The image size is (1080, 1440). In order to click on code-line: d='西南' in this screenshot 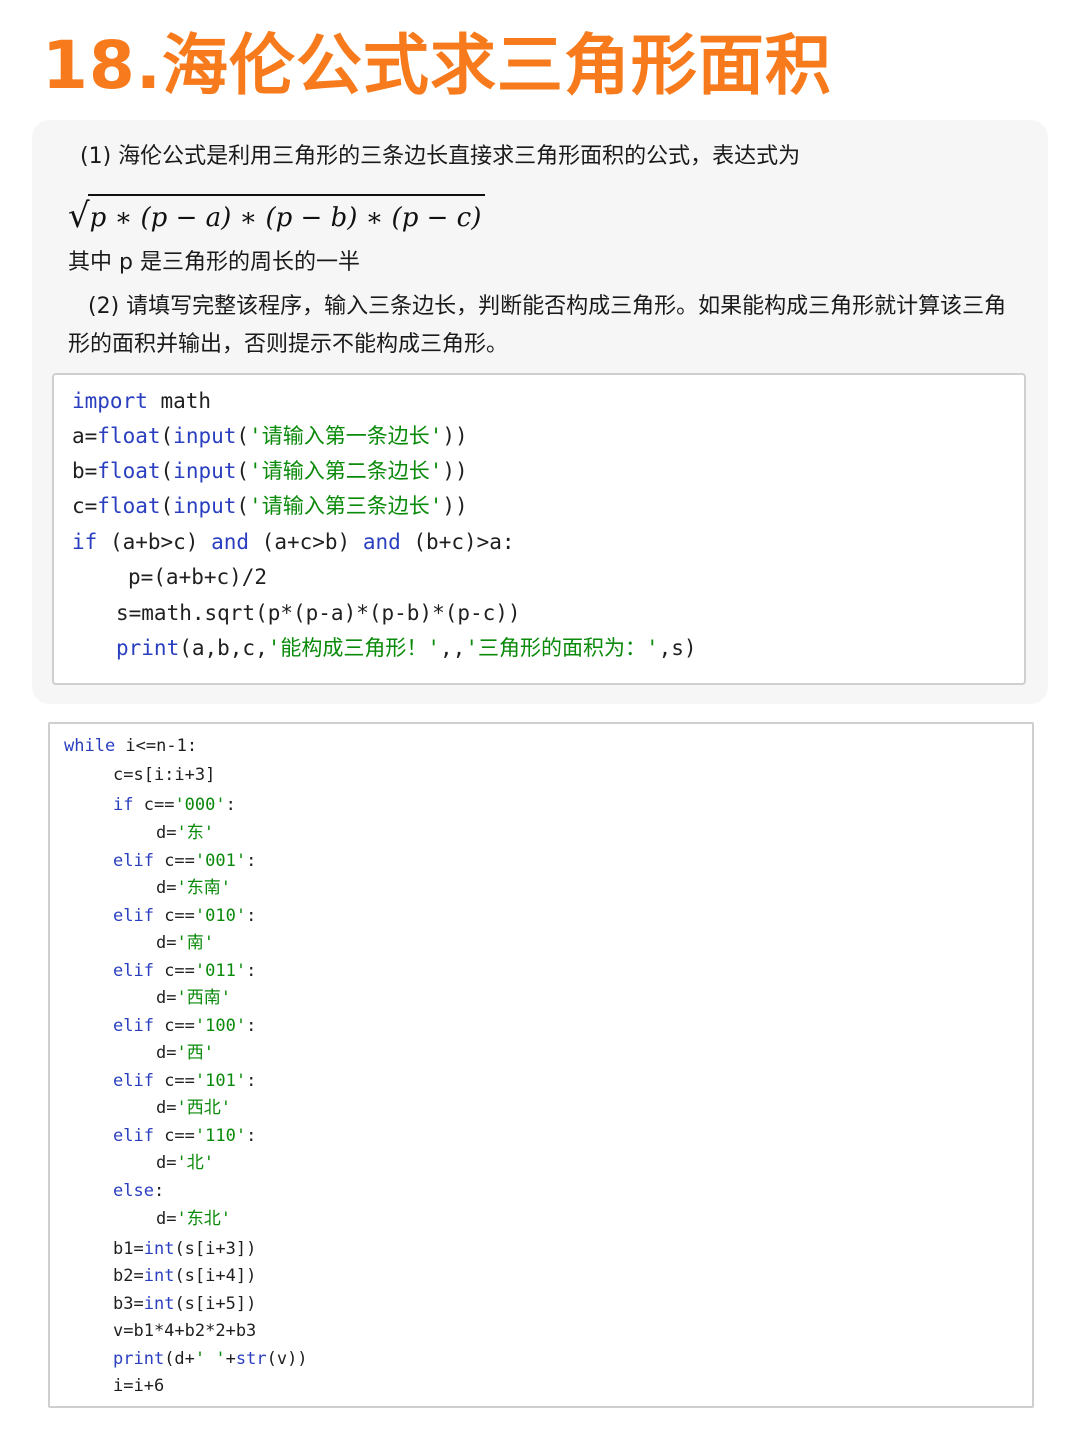, I will do `click(193, 998)`.